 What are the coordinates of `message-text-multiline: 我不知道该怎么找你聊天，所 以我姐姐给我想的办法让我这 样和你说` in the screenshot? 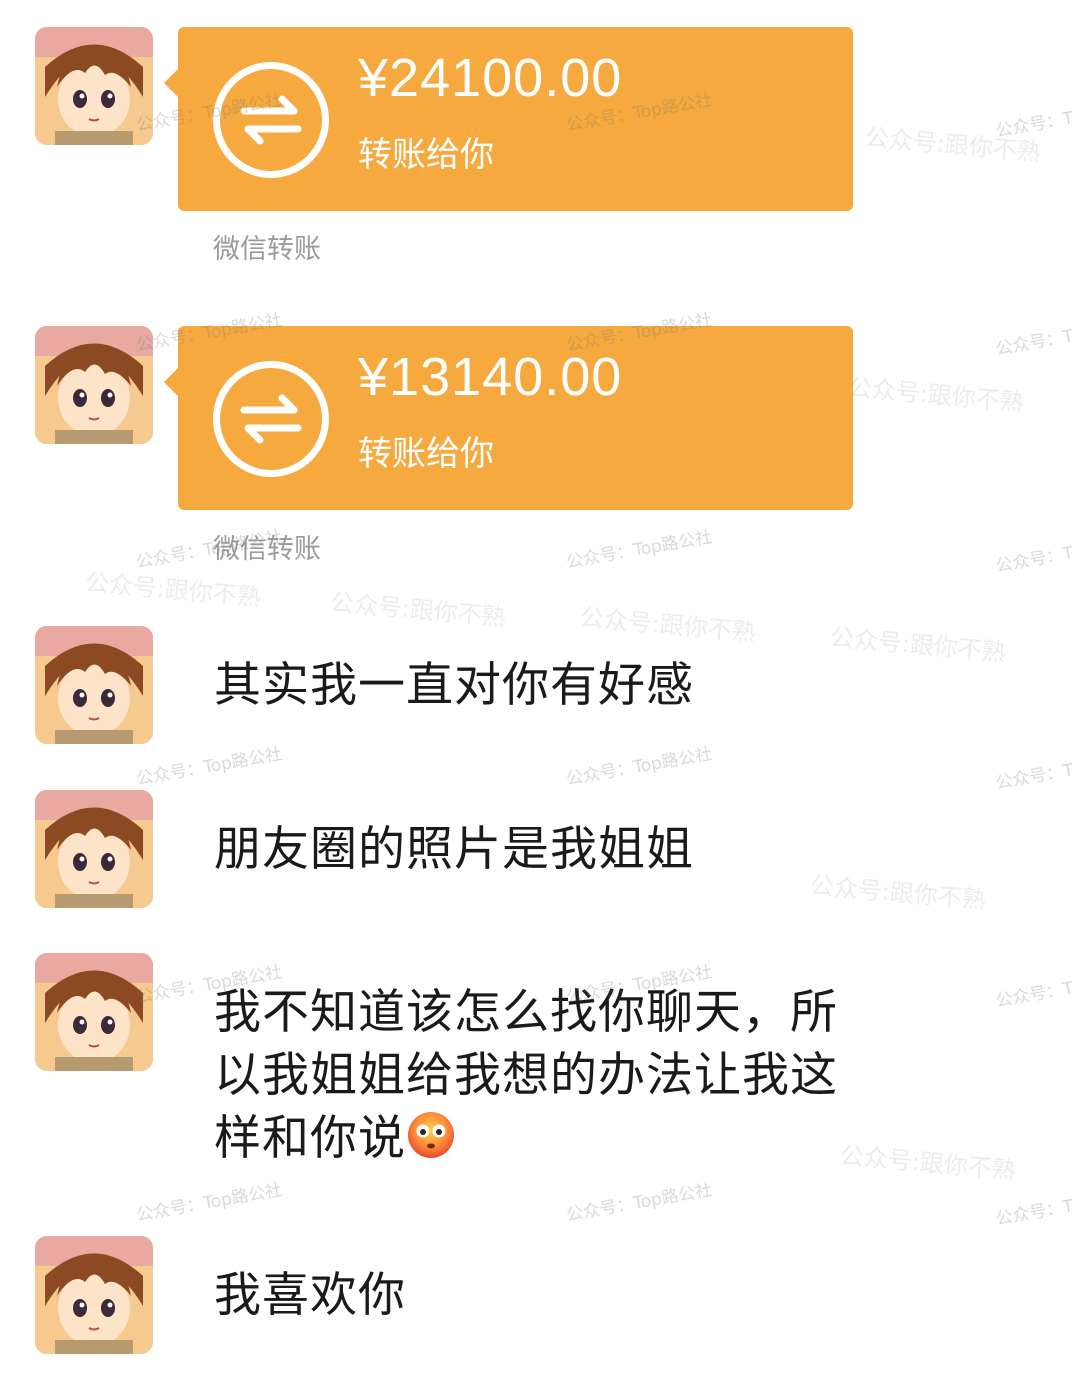 It's located at (539, 1075).